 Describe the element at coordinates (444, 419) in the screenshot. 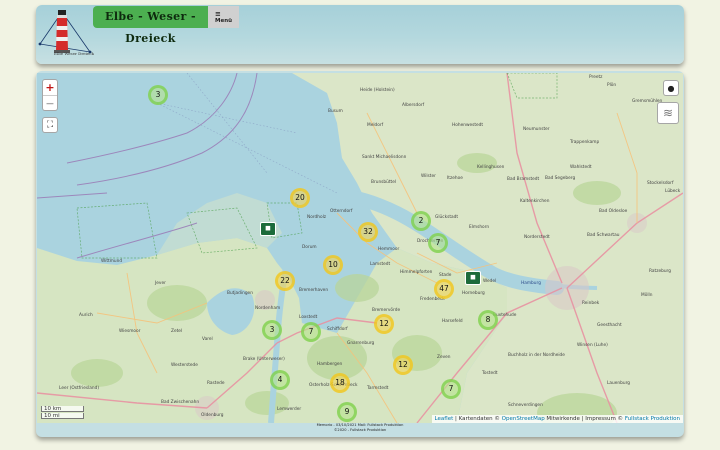

I see `leaflet-link: Leaflet` at that location.